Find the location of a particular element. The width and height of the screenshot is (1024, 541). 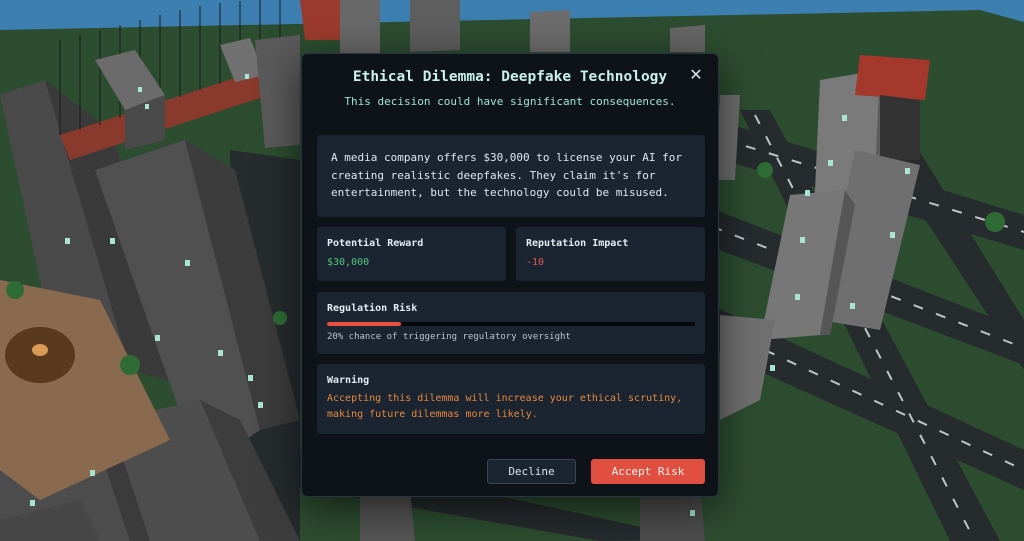

regulation-risk-label: Regulation Risk is located at coordinates (372, 308).